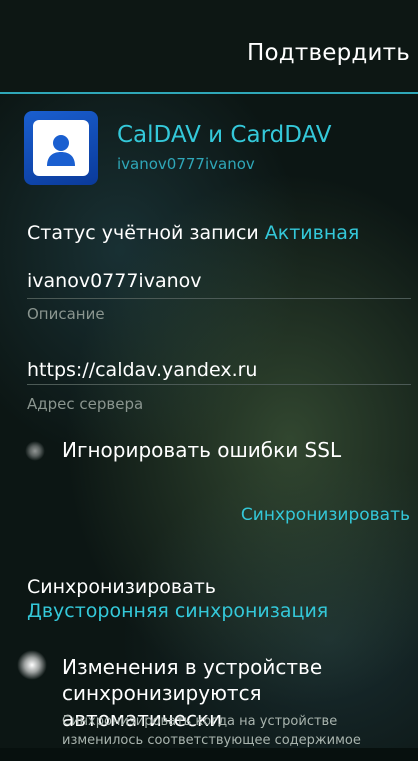 This screenshot has width=418, height=761. What do you see at coordinates (143, 233) in the screenshot?
I see `status-label: Статус учётной записи` at bounding box center [143, 233].